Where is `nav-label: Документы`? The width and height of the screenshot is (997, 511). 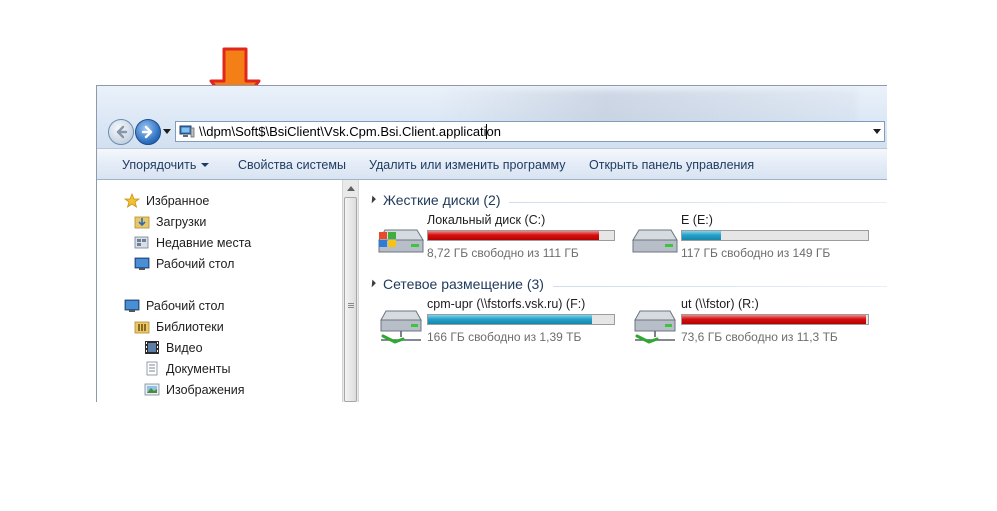
nav-label: Документы is located at coordinates (198, 369).